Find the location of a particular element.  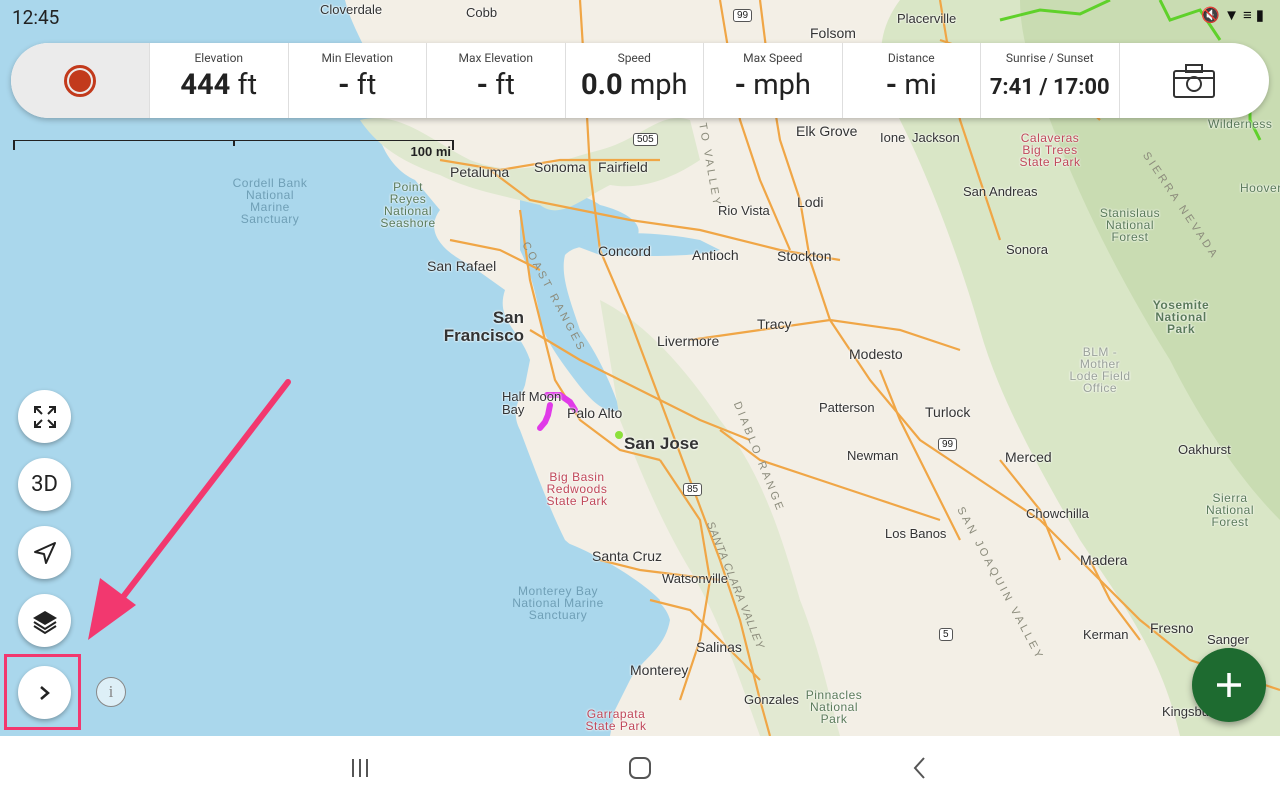

park-label: Big Basin Redwoods State Park is located at coordinates (577, 489).